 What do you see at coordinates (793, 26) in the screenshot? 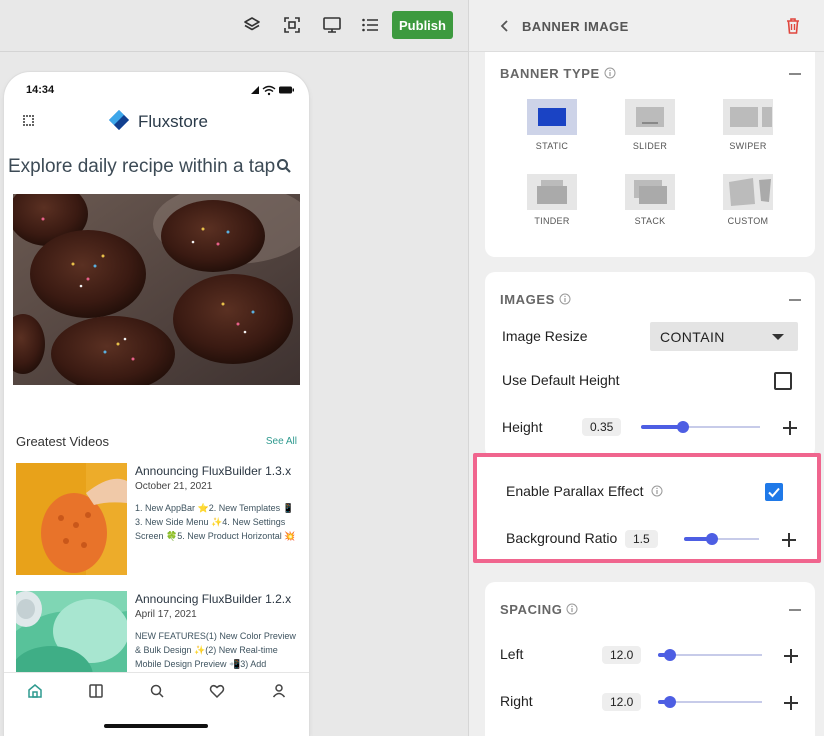
I see `trash-icon` at bounding box center [793, 26].